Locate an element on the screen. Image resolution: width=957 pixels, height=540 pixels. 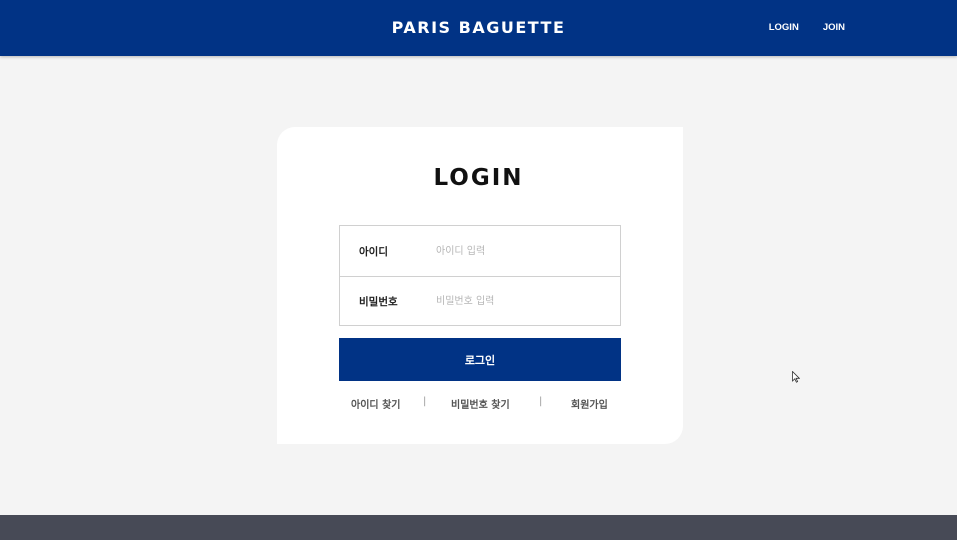
login-form: 아이디 비밀번호 is located at coordinates (480, 275).